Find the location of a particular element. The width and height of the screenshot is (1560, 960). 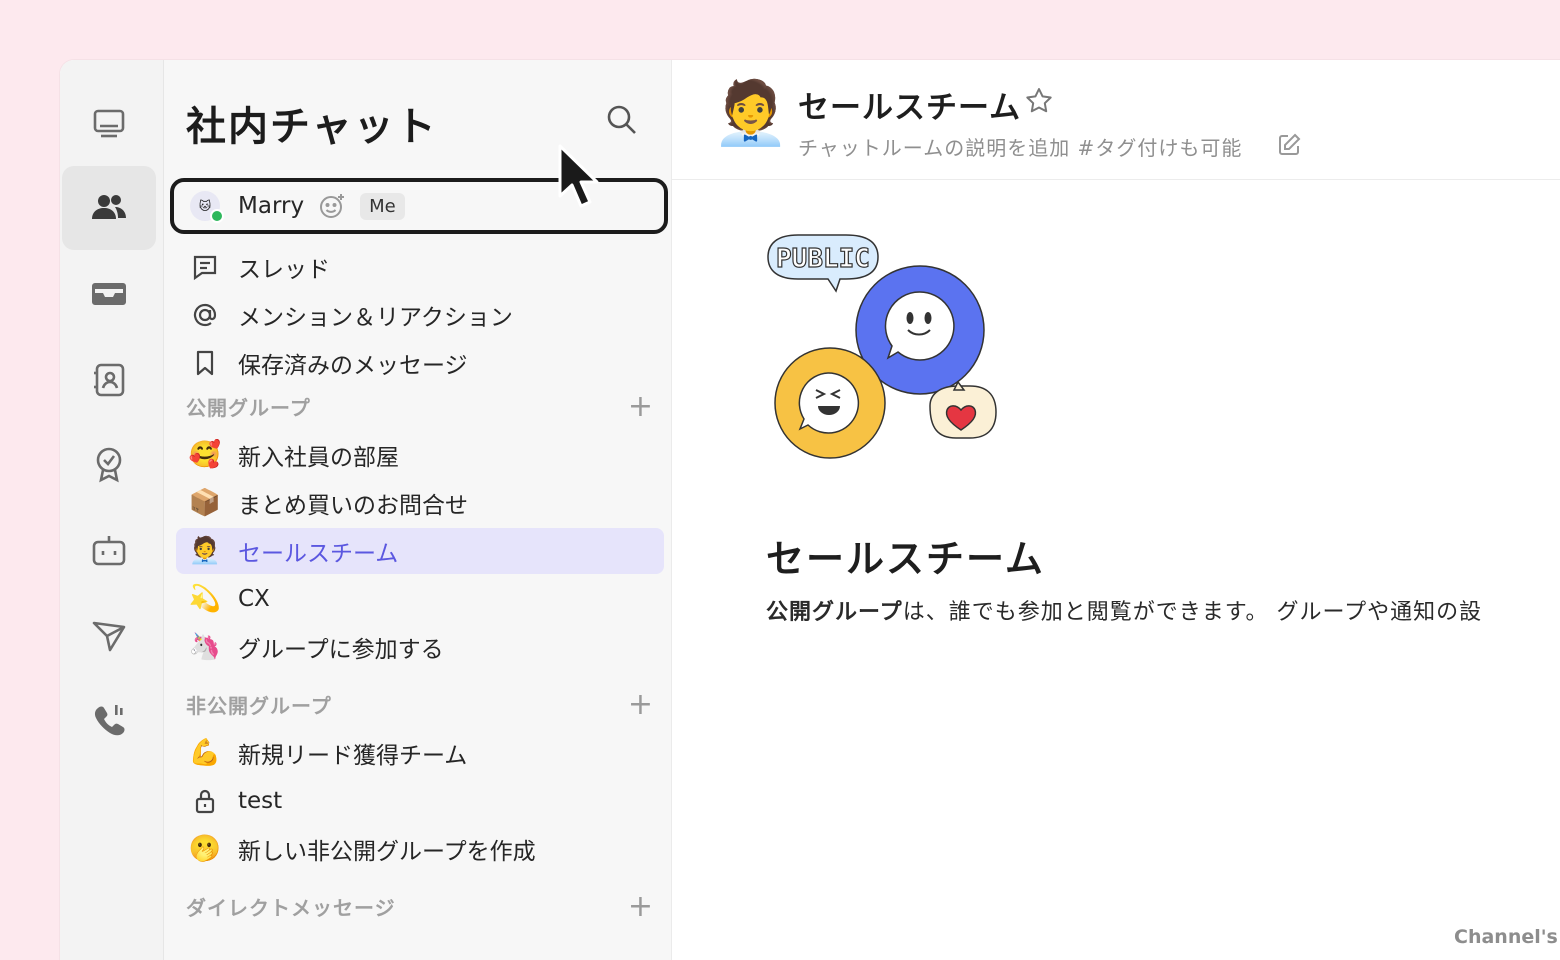

edit-icon is located at coordinates (1289, 145).